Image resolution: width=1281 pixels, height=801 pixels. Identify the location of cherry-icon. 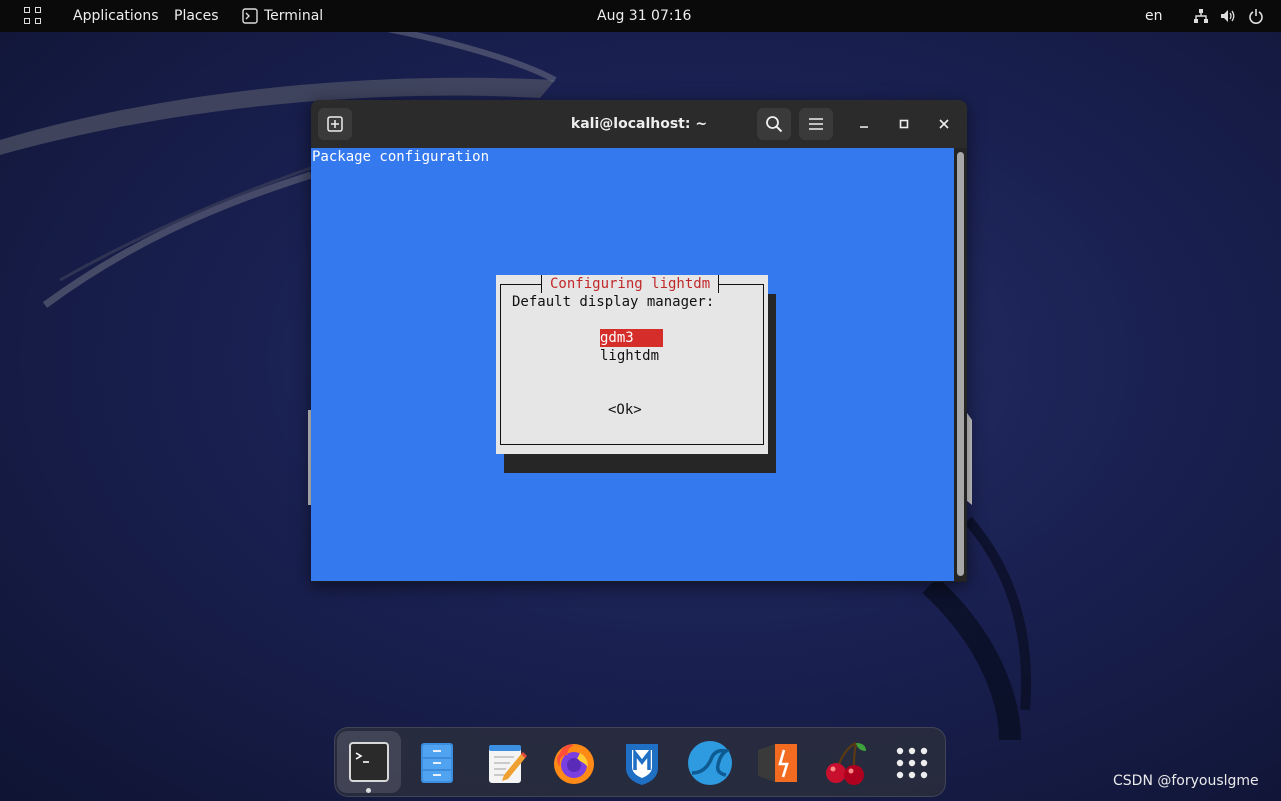
(846, 763).